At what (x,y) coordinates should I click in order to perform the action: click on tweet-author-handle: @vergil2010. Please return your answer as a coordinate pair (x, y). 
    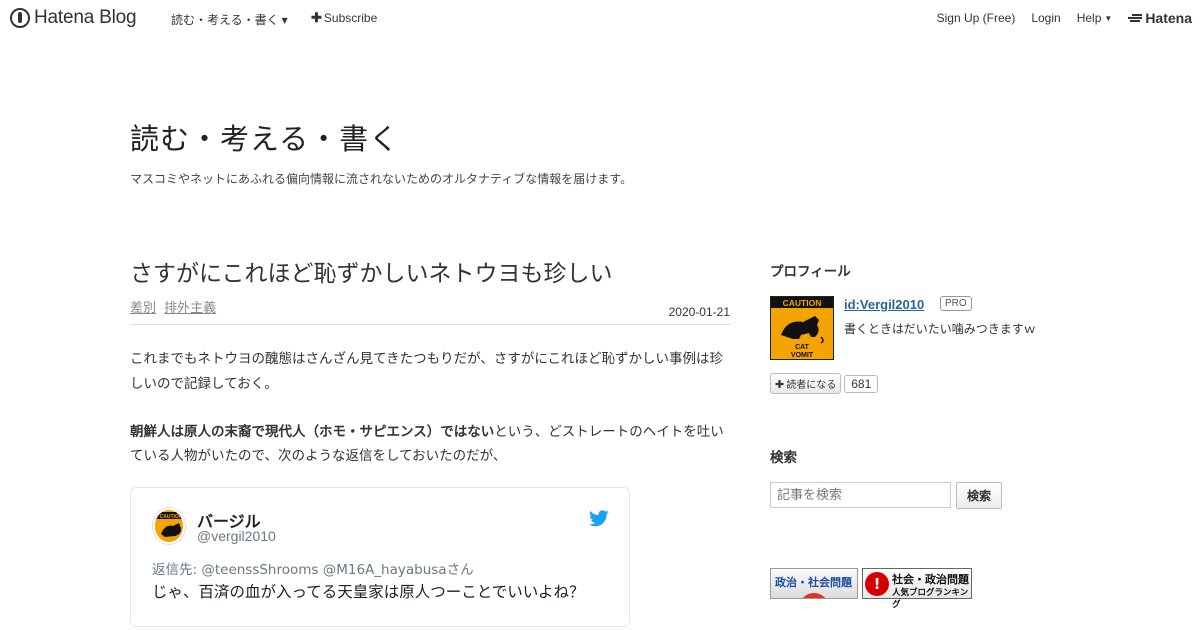
    Looking at the image, I should click on (236, 536).